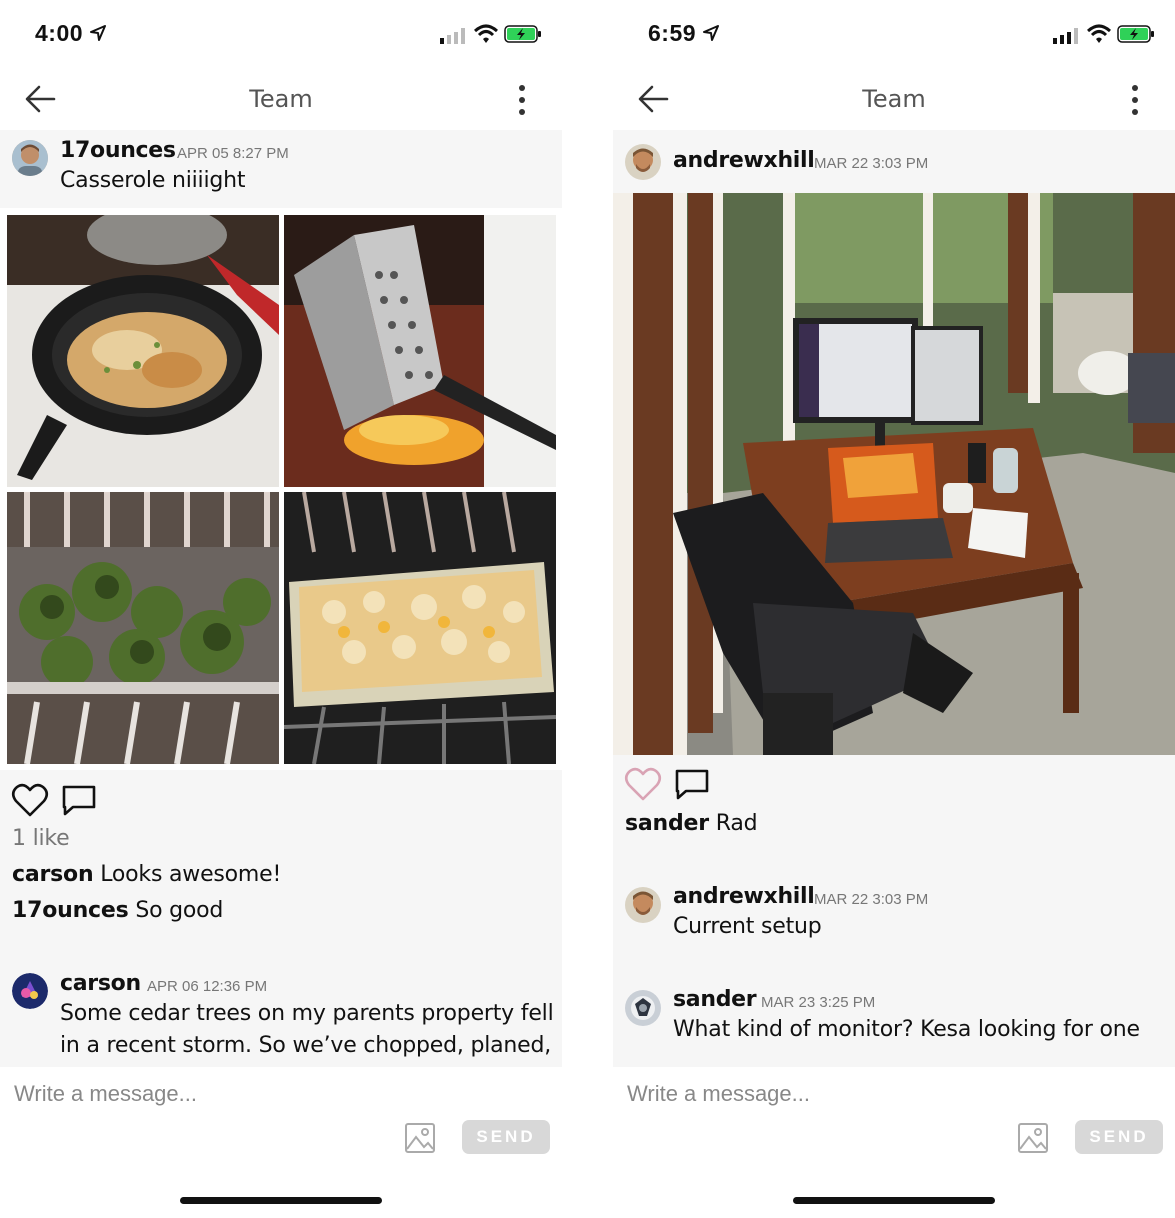 This screenshot has width=1175, height=1218. What do you see at coordinates (747, 926) in the screenshot?
I see `post-text: Current setup` at bounding box center [747, 926].